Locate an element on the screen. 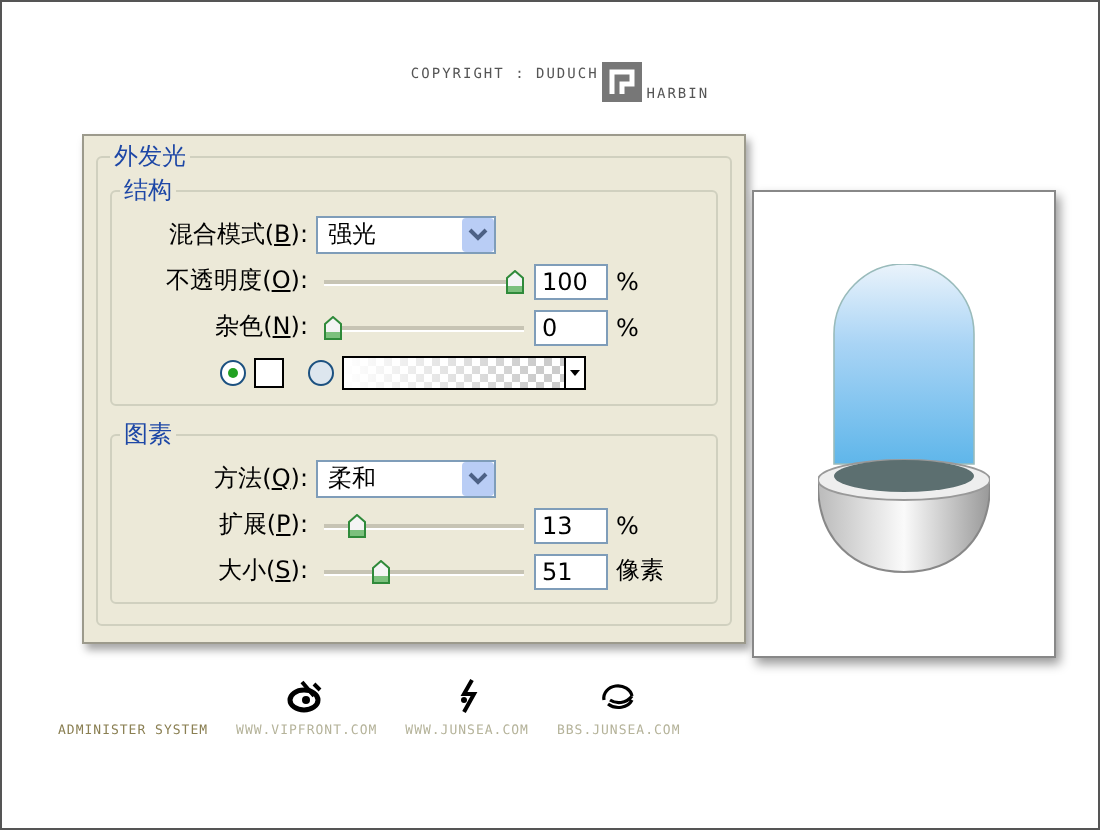  field-label: 扩展(P): is located at coordinates (262, 525).